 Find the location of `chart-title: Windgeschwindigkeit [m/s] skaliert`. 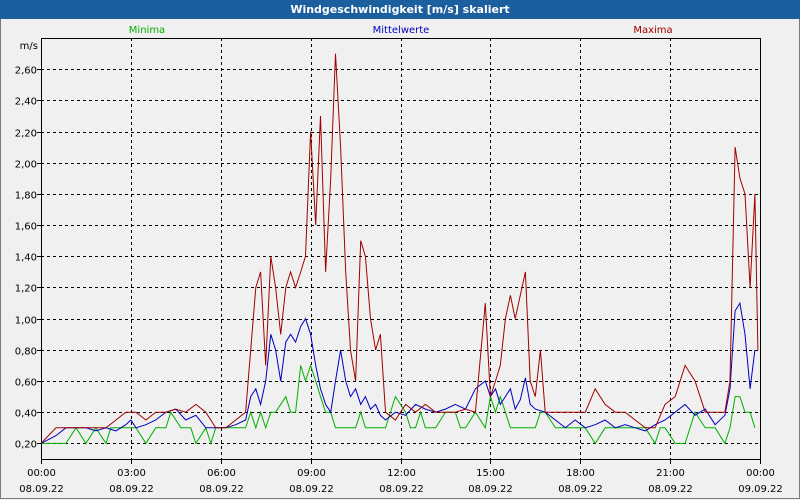

chart-title: Windgeschwindigkeit [m/s] skaliert is located at coordinates (400, 9).